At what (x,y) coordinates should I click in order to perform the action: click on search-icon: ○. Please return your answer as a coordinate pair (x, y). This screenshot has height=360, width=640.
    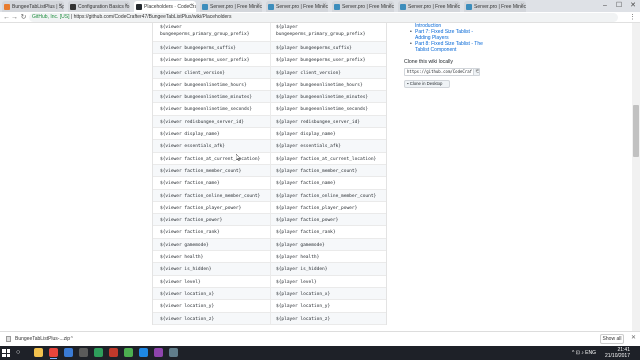
    Looking at the image, I should click on (18, 352).